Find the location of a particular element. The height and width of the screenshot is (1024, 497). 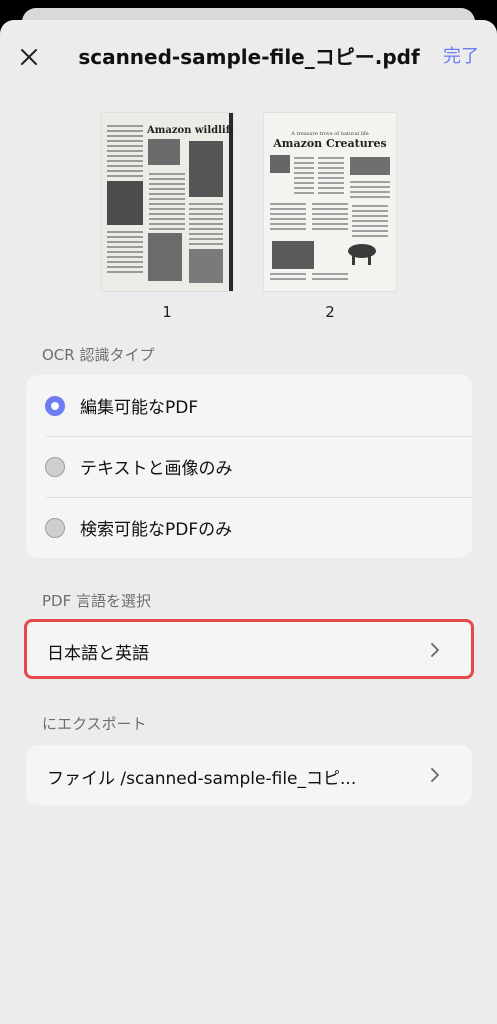

ocr-type-label: OCR 認識タイプ is located at coordinates (98, 355).